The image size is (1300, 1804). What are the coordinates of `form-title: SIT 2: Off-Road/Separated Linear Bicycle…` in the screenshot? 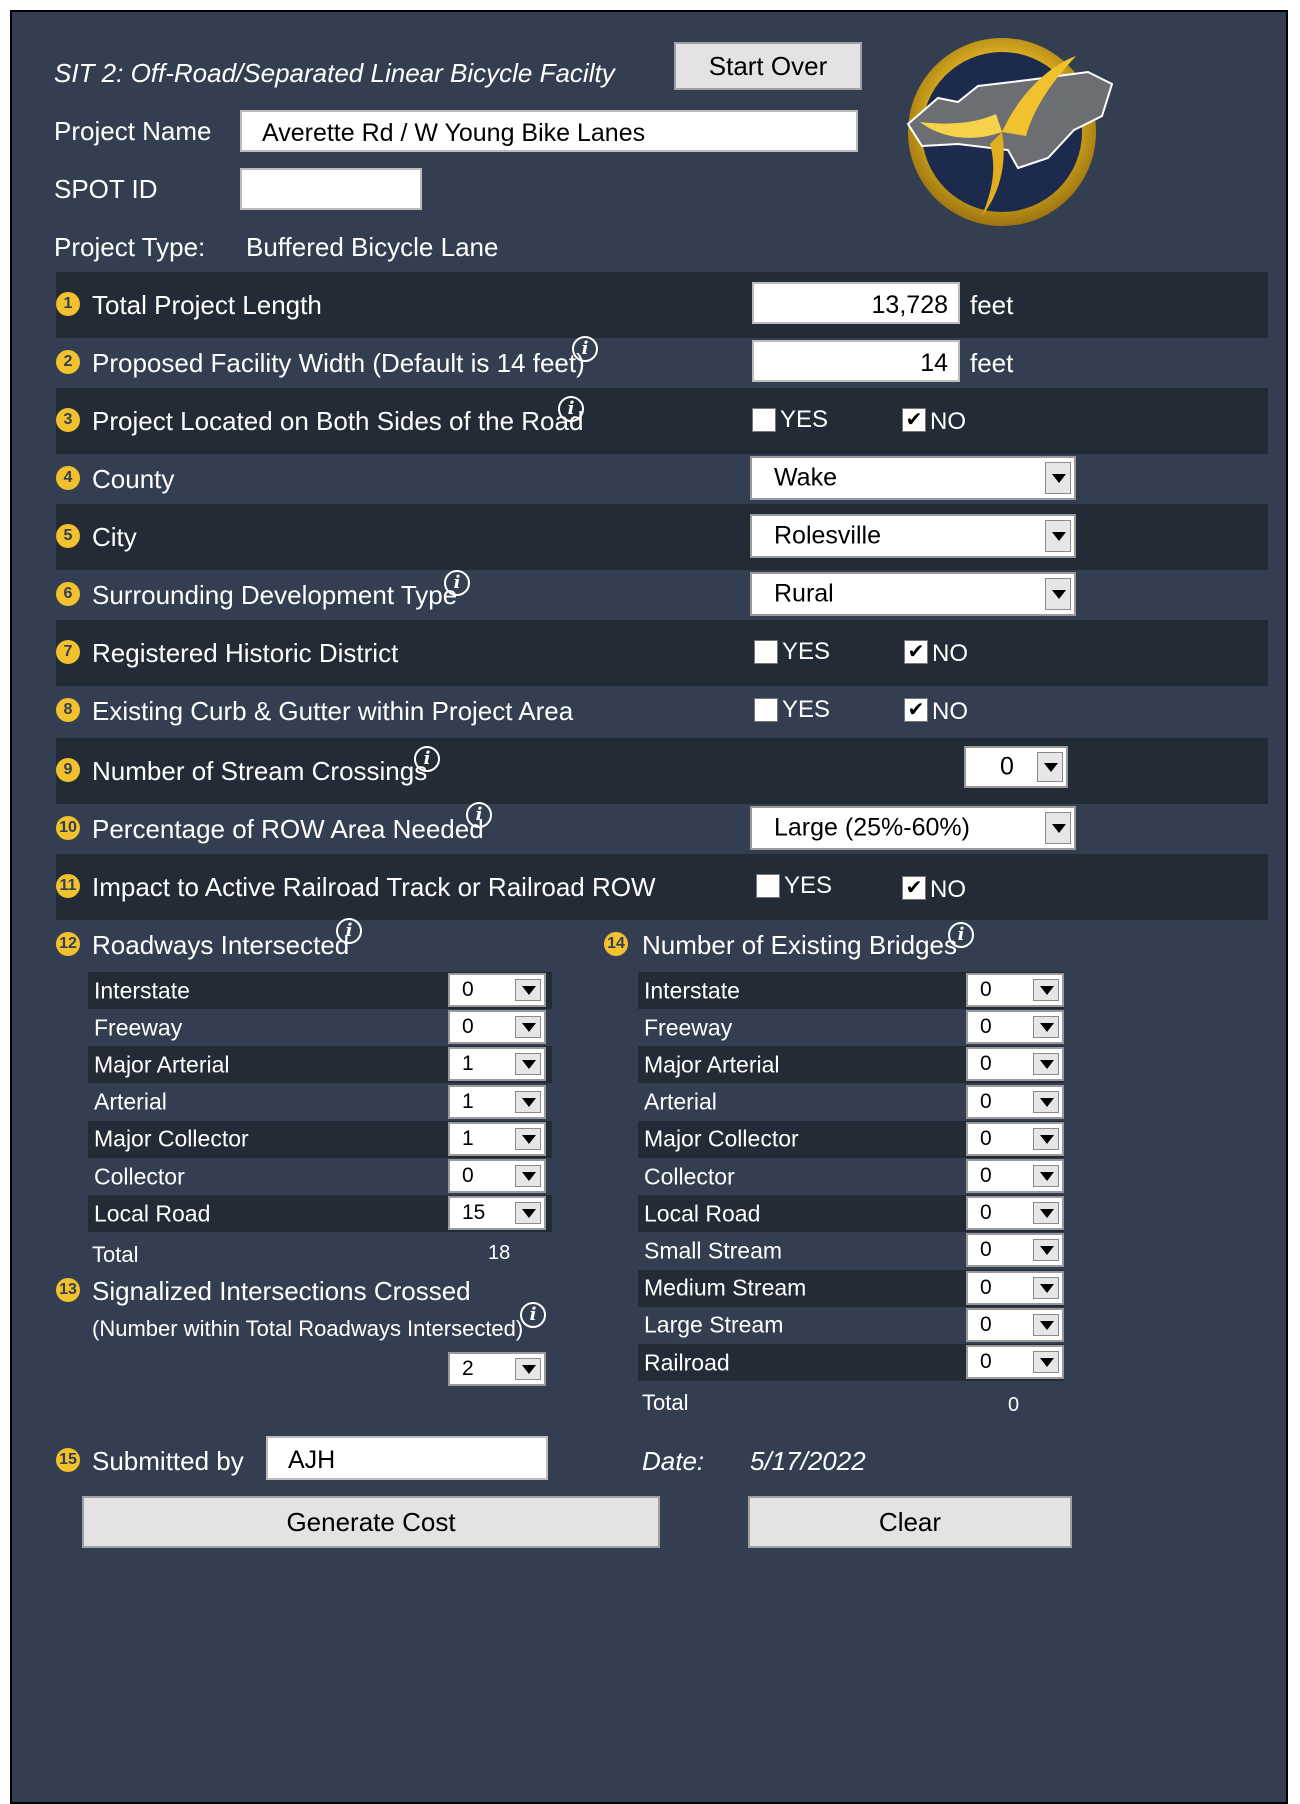 It's located at (334, 73).